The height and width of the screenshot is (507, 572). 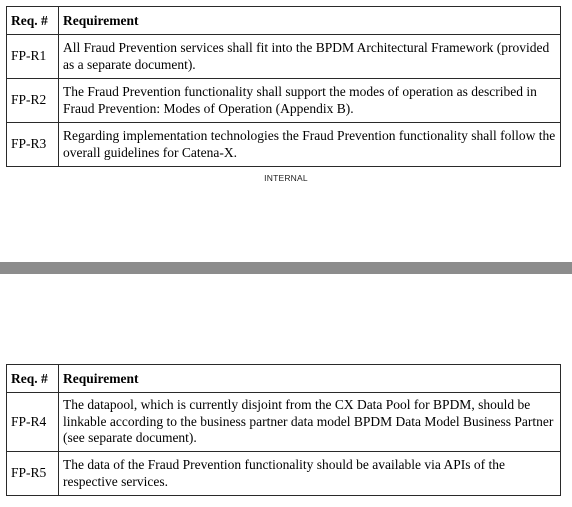 What do you see at coordinates (286, 178) in the screenshot?
I see `classification-label: INTERNAL` at bounding box center [286, 178].